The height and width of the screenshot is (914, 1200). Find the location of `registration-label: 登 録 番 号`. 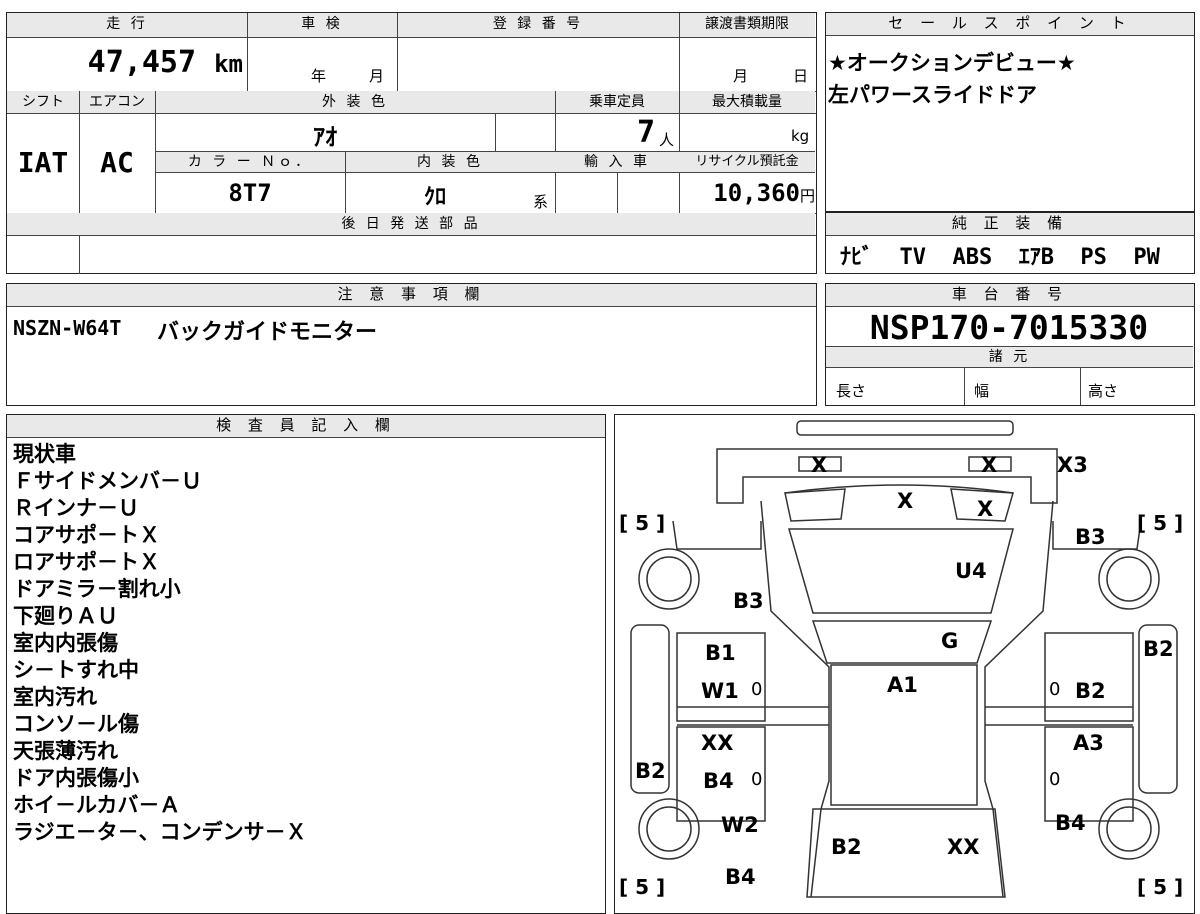

registration-label: 登 録 番 号 is located at coordinates (538, 24).